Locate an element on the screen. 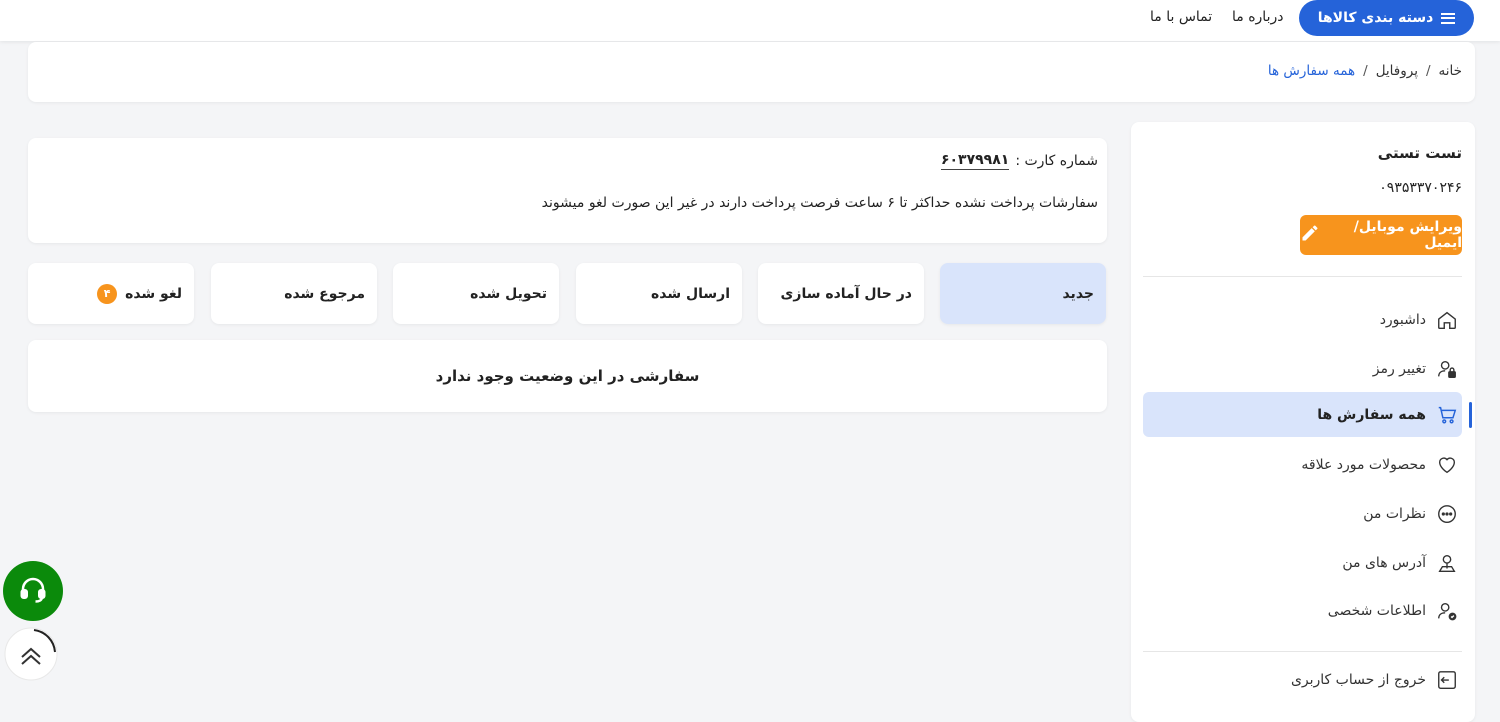  card-number-line: شماره کارت : ۶۰۳۷۹۹۸۱ is located at coordinates (1019, 161).